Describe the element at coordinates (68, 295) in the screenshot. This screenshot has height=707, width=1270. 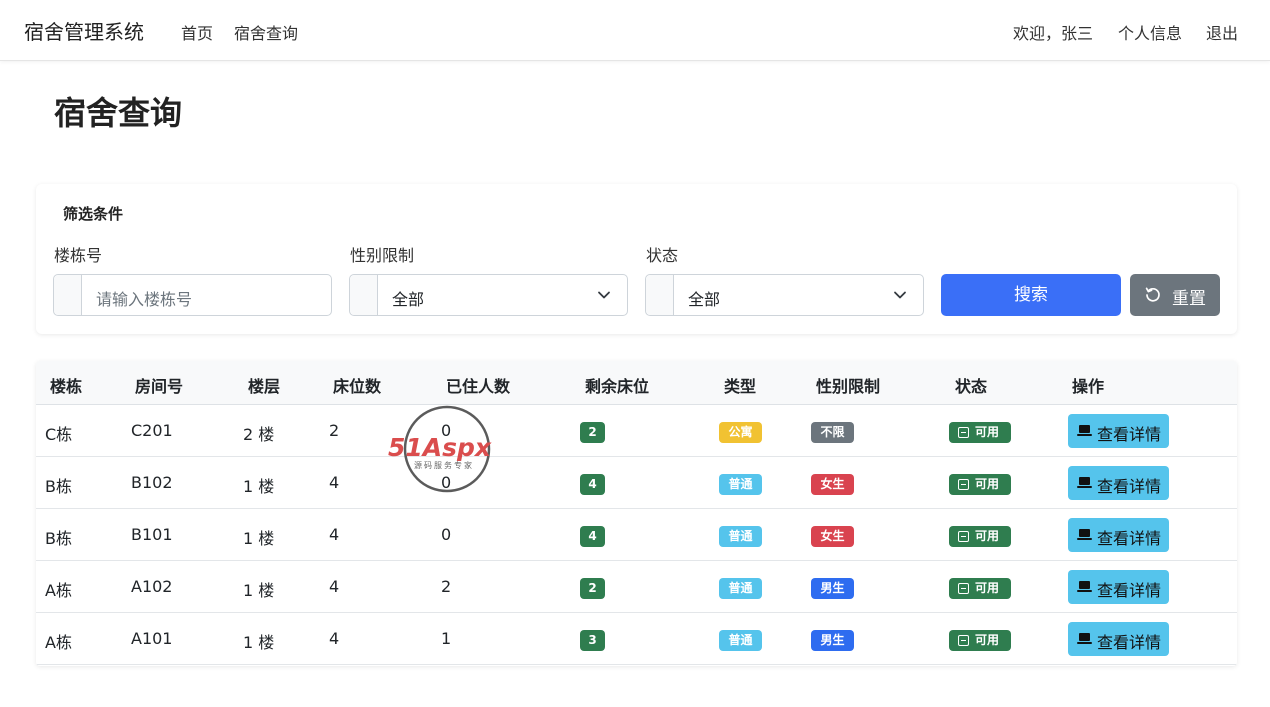
I see `input-prefix` at that location.